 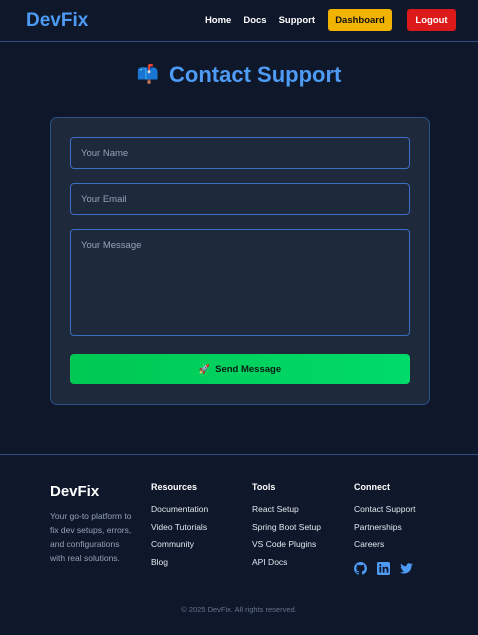 I want to click on brand-logo: DevFix, so click(x=57, y=21).